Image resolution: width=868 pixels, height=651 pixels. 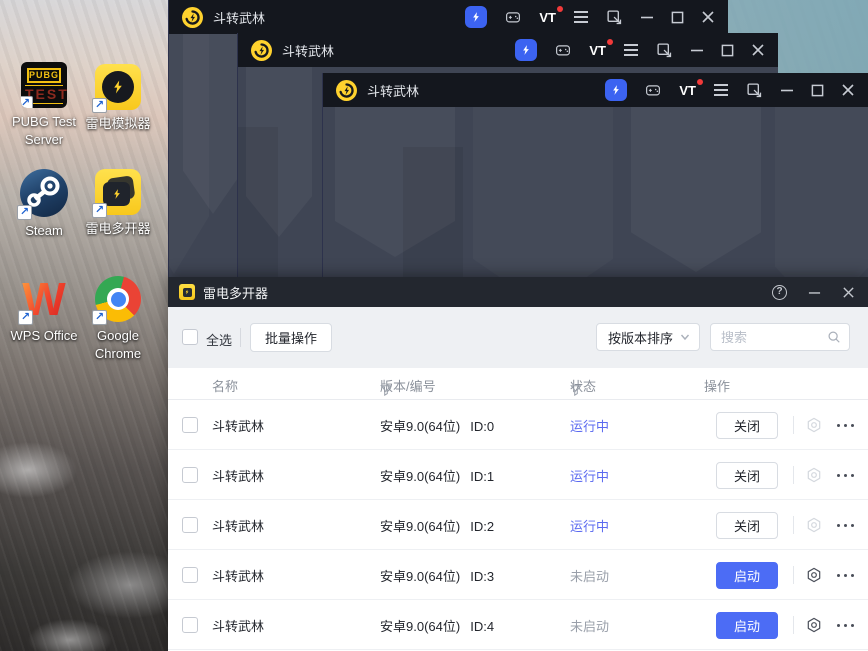 I want to click on pubg-icon: PUBG TEST ↗, so click(x=44, y=85).